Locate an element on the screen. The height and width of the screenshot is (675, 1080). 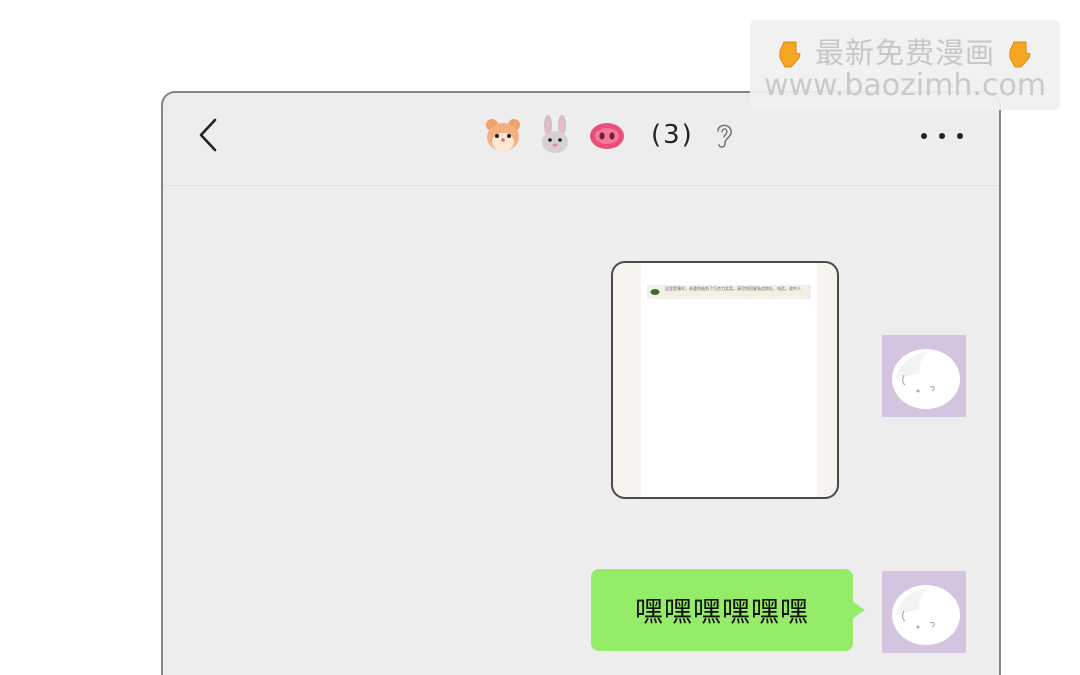
member-count: (3) is located at coordinates (672, 135).